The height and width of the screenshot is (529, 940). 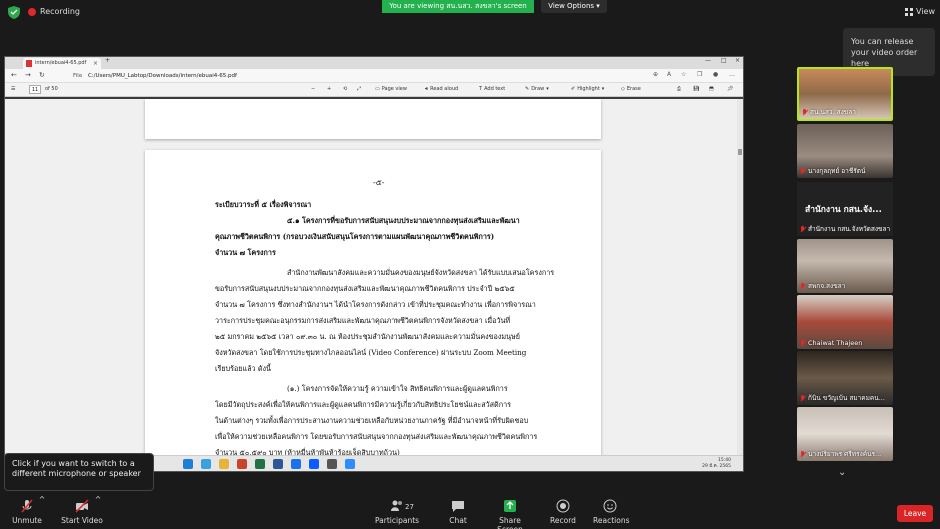 I want to click on clock-date: 29 มี.ค. 2565, so click(x=716, y=466).